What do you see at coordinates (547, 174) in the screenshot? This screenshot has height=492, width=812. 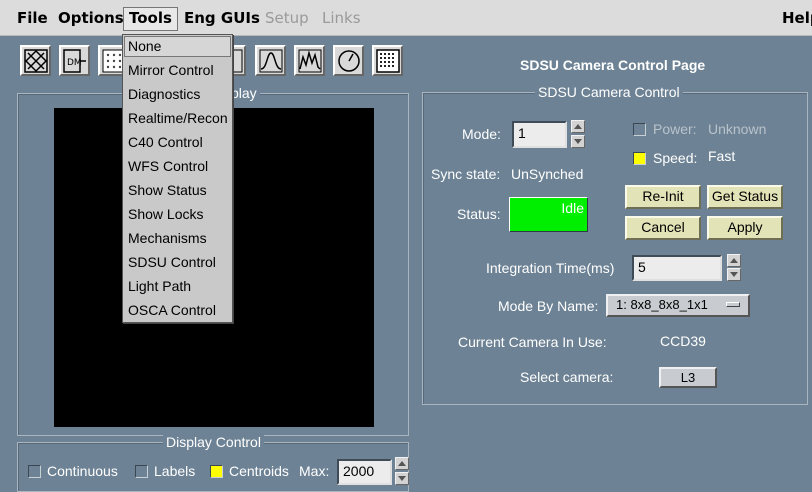 I see `sync-state-value: UnSynched` at bounding box center [547, 174].